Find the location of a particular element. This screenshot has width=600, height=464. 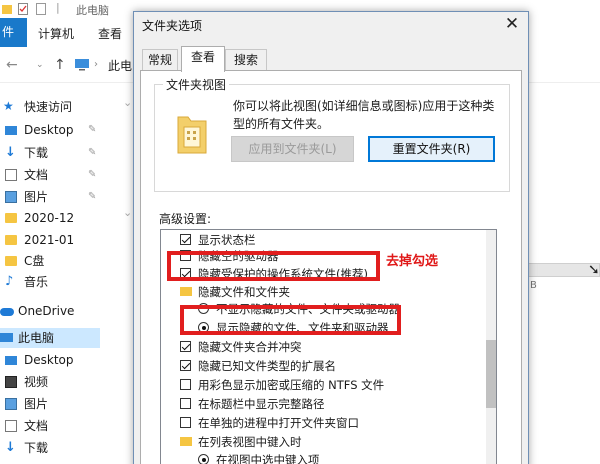

video-icon is located at coordinates (11, 382).